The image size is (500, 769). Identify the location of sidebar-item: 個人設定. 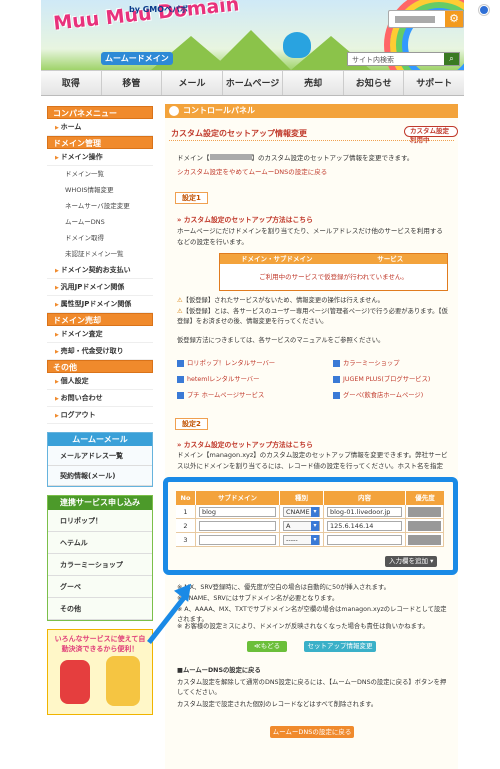
(100, 381).